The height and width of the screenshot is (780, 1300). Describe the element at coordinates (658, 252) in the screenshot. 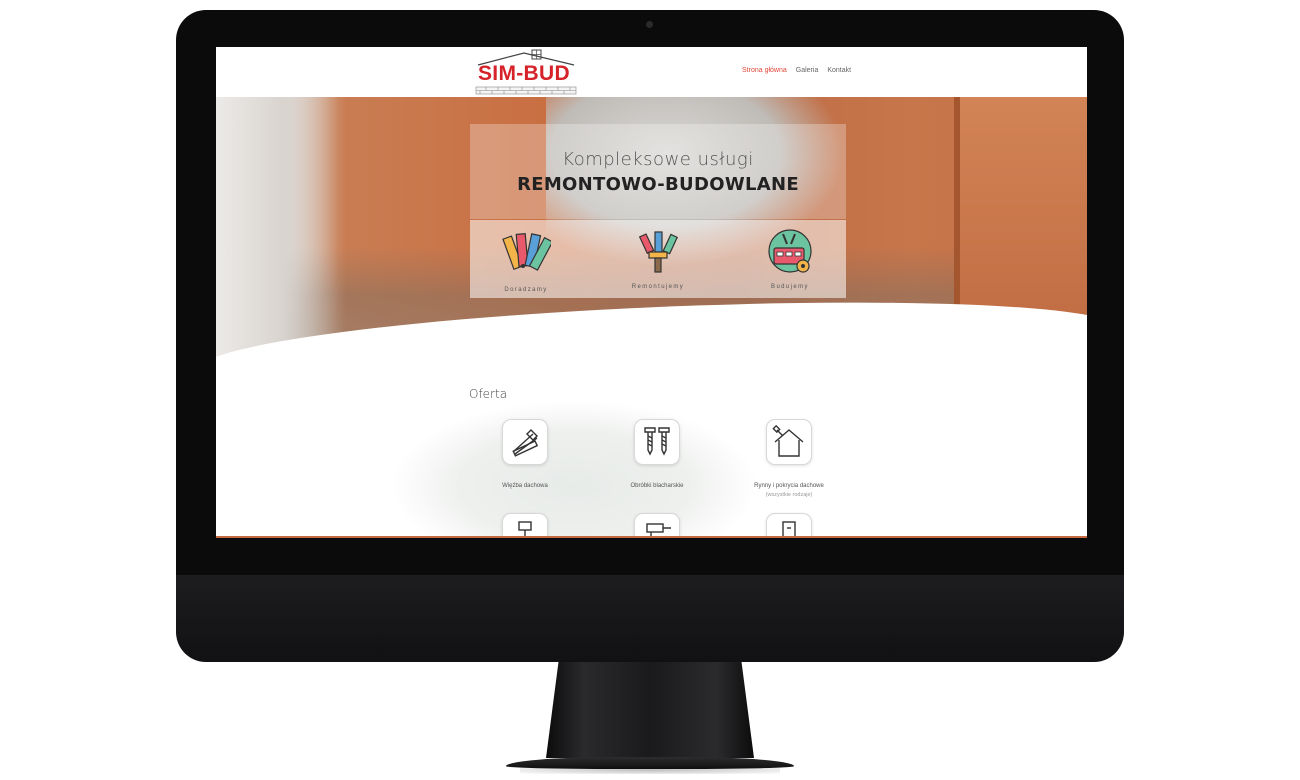

I see `paint-brushes-icon` at that location.